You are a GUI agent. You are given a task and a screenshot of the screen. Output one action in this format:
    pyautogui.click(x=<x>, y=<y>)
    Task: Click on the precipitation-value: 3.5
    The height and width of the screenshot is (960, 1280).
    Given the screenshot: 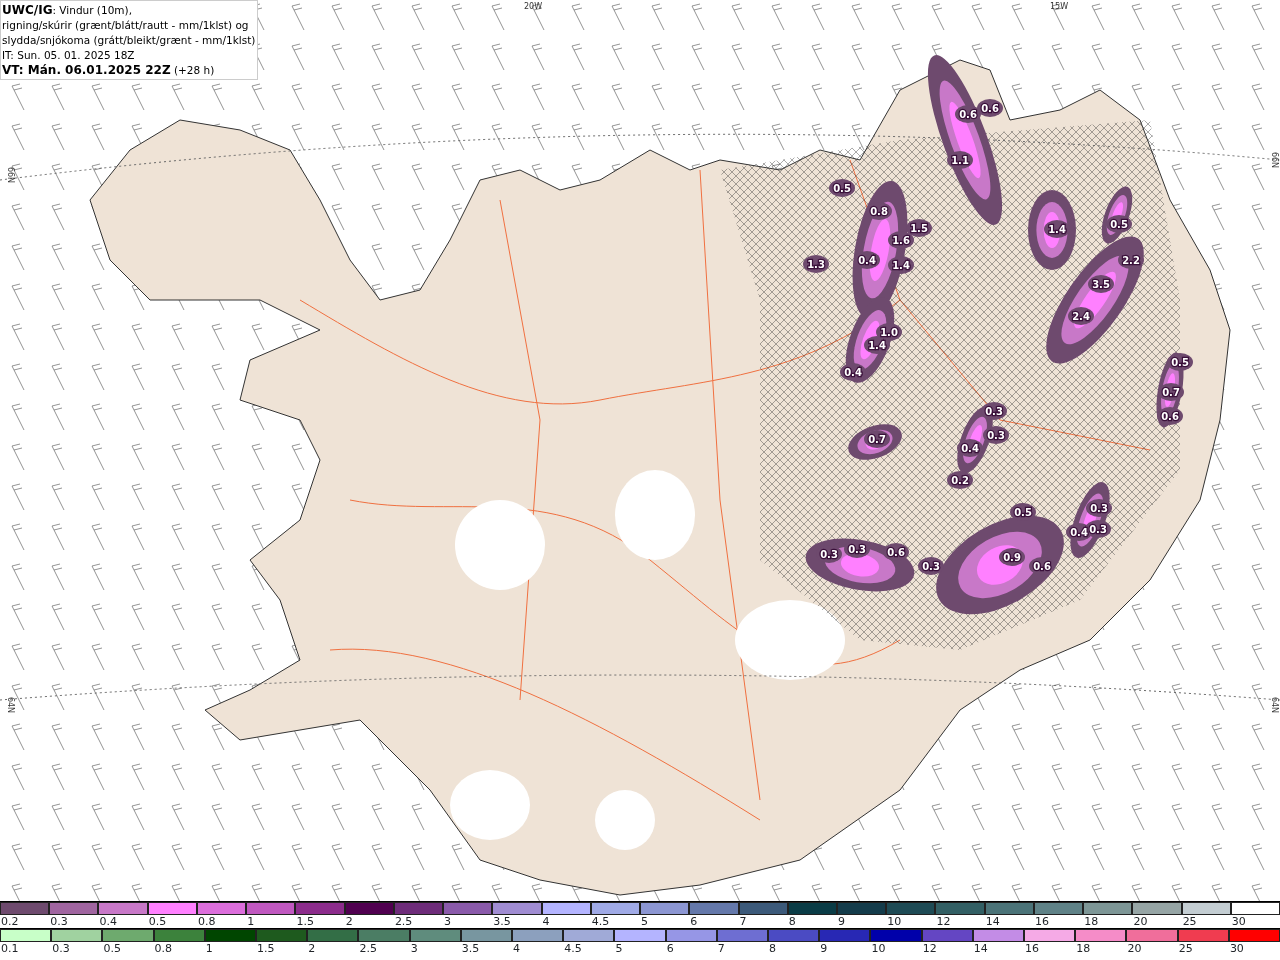 What is the action you would take?
    pyautogui.click(x=1101, y=284)
    